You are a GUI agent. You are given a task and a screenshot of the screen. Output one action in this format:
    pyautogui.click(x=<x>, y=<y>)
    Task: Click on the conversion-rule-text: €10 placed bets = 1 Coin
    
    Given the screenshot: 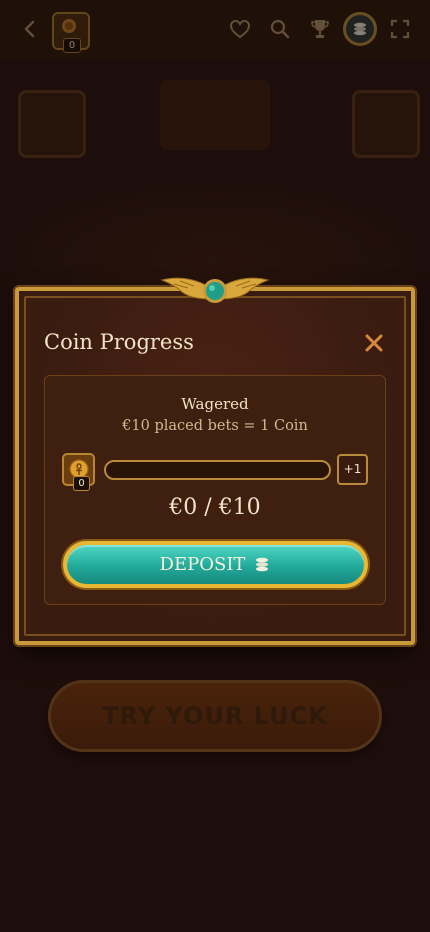 What is the action you would take?
    pyautogui.click(x=215, y=426)
    